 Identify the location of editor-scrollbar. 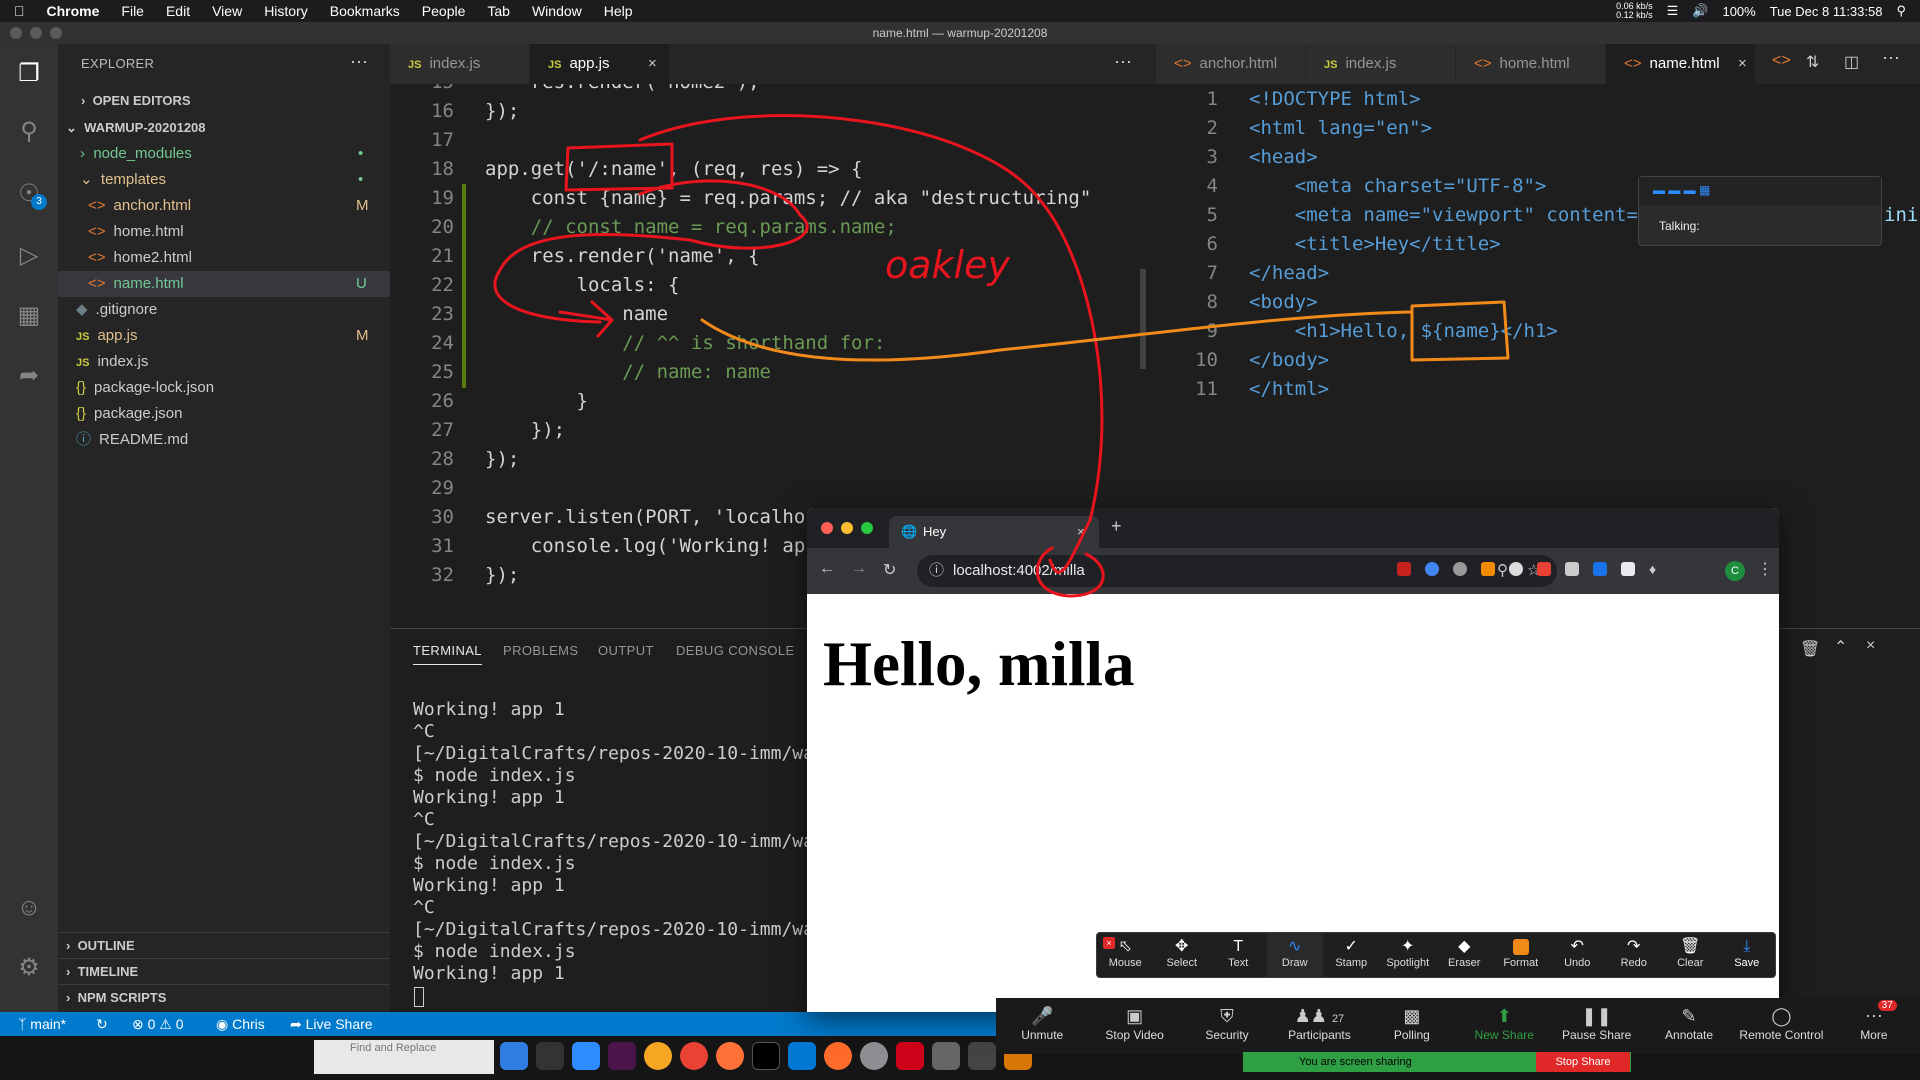
(1143, 319).